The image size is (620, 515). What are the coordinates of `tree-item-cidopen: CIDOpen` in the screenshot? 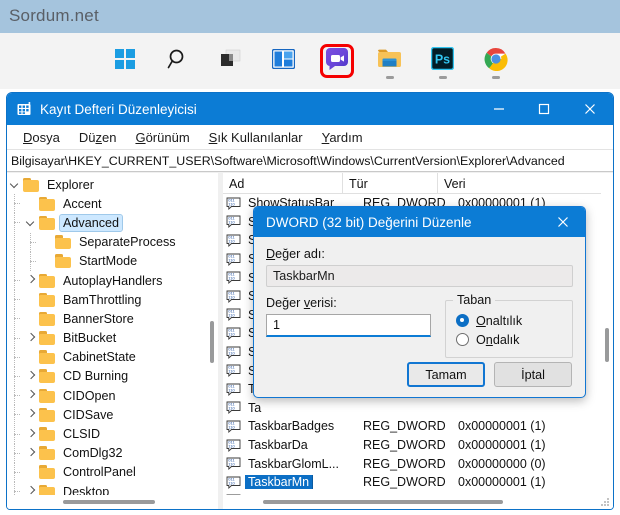 It's located at (108, 396).